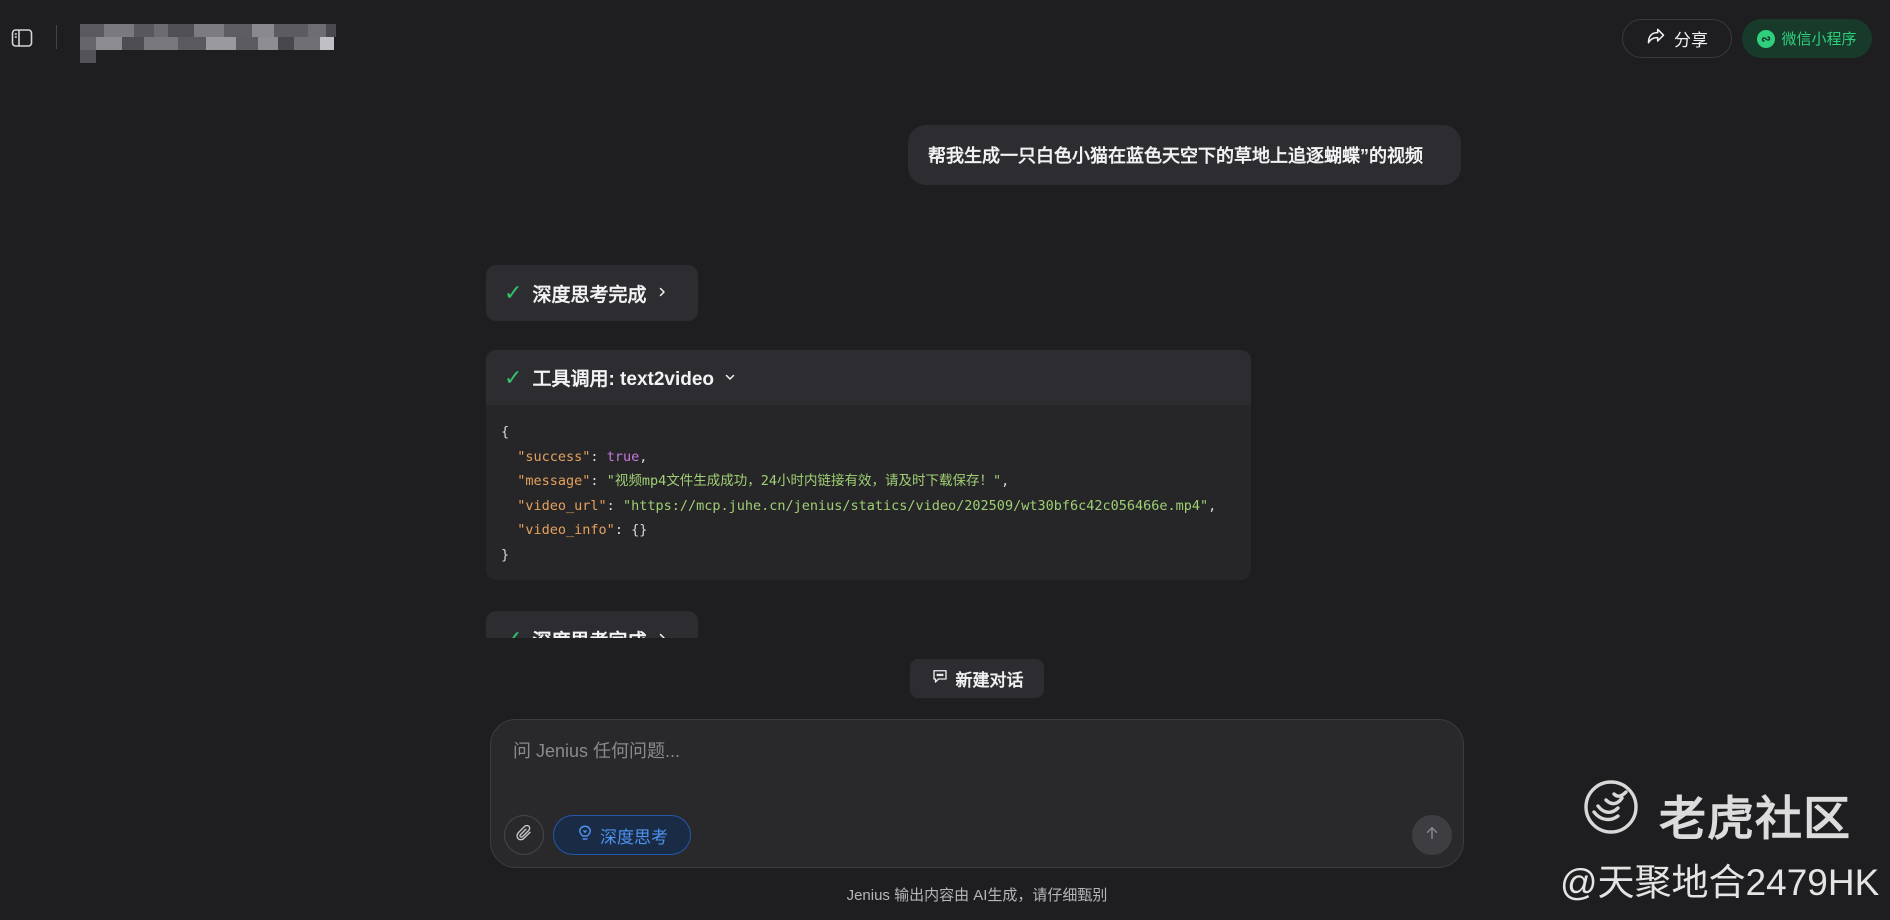  Describe the element at coordinates (868, 377) in the screenshot. I see `tool-call-header: ✓ 工具调用: text2video` at that location.